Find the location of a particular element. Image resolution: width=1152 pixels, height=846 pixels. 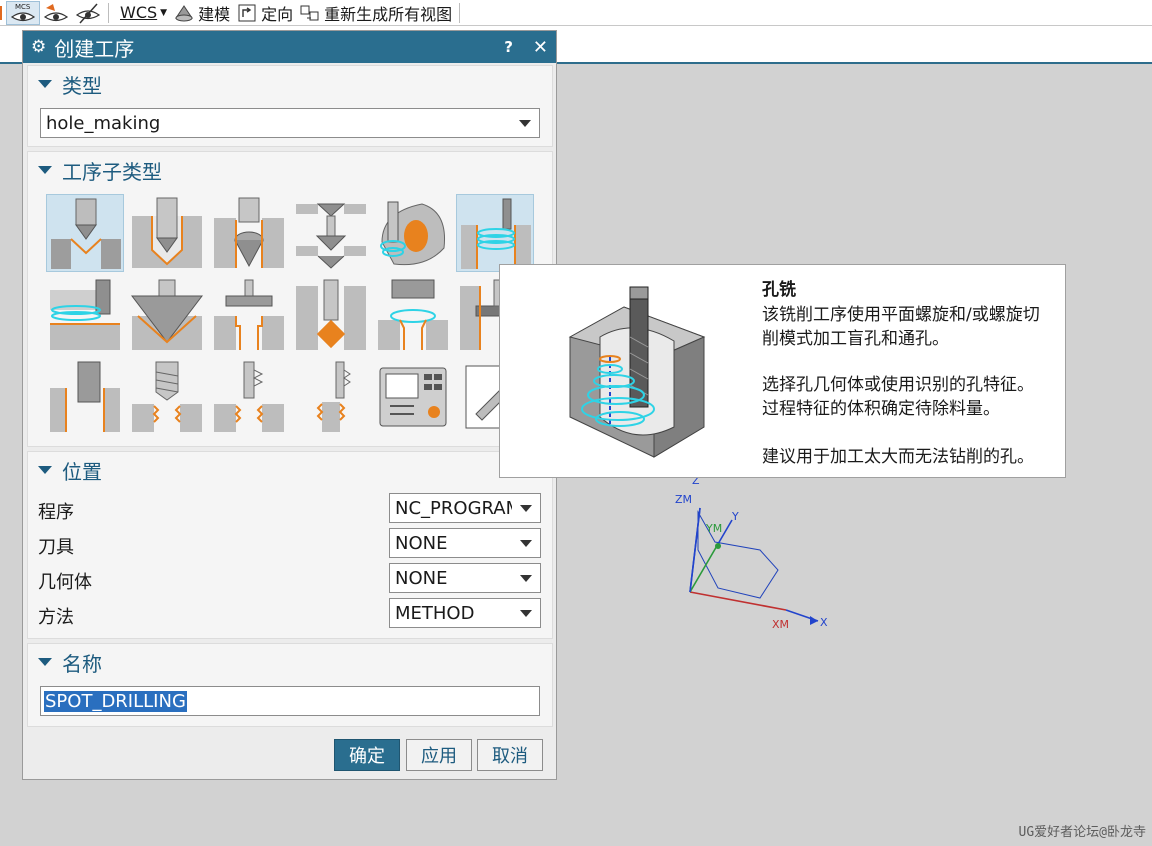

geometry-select: NONE is located at coordinates (465, 578).